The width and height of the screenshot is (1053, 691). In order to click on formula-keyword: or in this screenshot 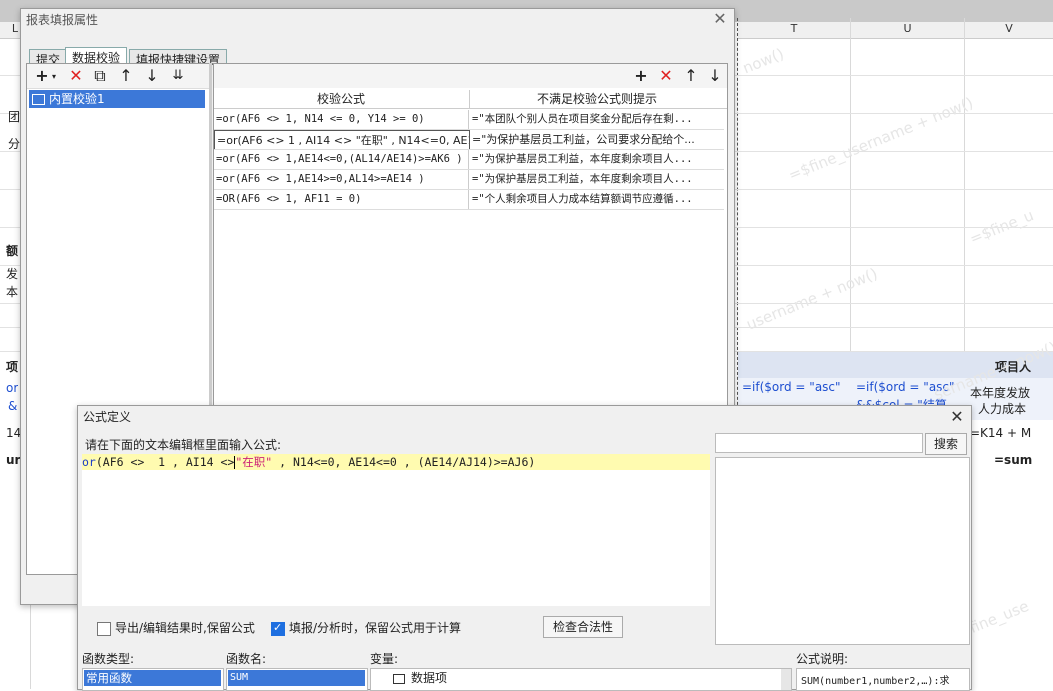, I will do `click(89, 462)`.